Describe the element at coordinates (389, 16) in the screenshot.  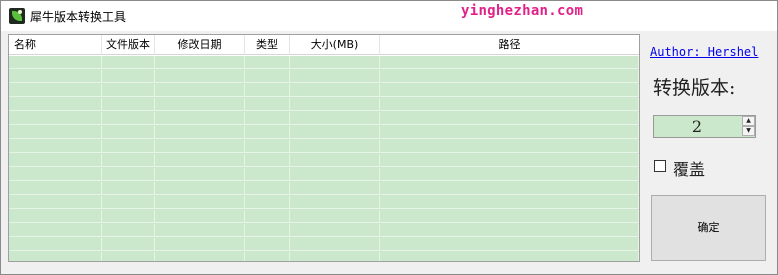
I see `title-bar: 犀牛版本转换工具 yinghezhan.com` at that location.